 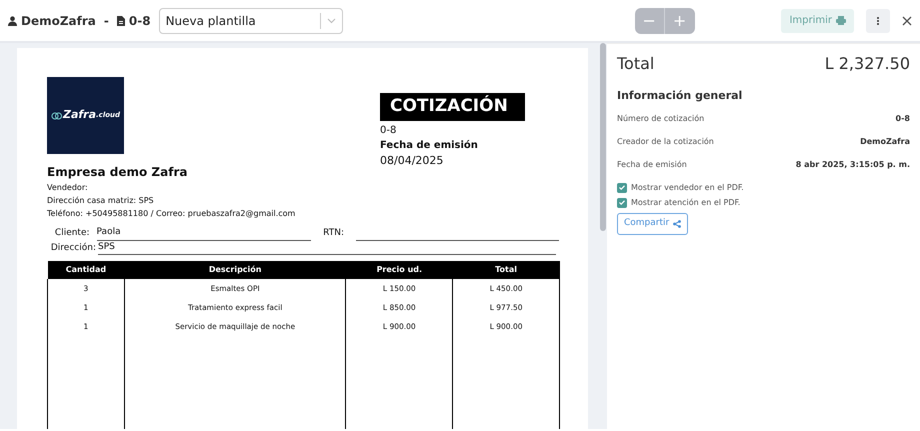 What do you see at coordinates (652, 164) in the screenshot?
I see `field-label: Fecha de emisión` at bounding box center [652, 164].